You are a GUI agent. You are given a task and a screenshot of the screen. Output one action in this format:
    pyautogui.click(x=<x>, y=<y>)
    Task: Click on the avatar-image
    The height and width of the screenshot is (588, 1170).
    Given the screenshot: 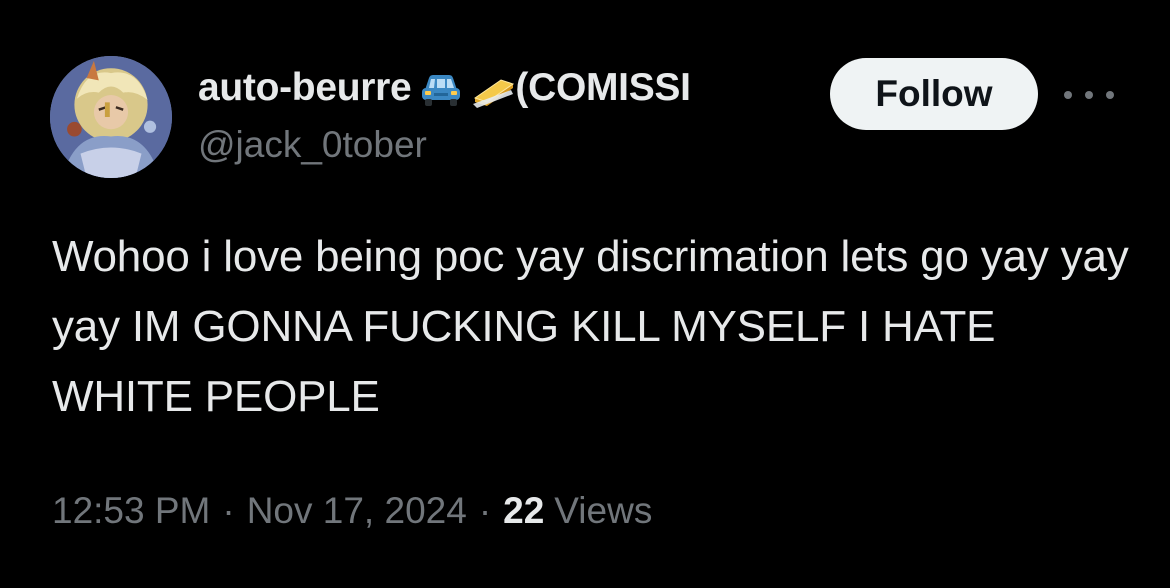 What is the action you would take?
    pyautogui.click(x=111, y=117)
    